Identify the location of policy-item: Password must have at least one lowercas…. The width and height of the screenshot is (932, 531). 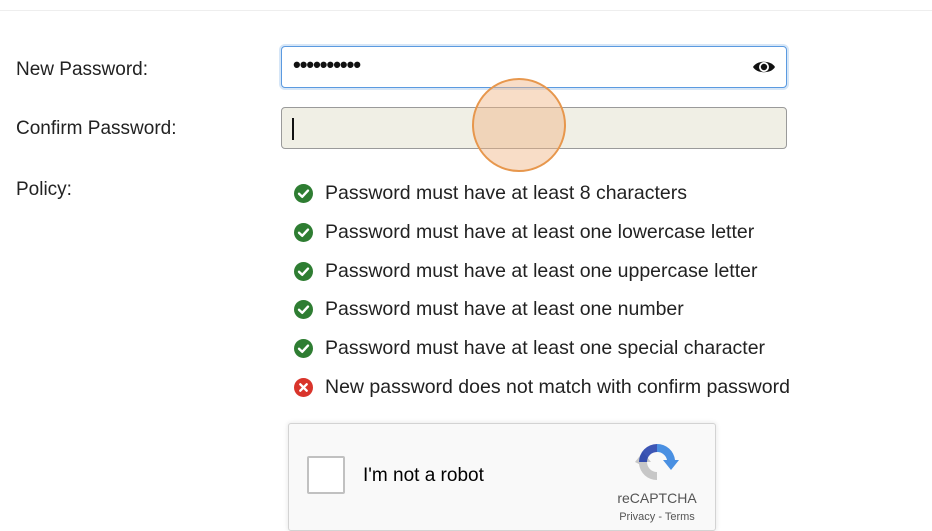
(542, 239).